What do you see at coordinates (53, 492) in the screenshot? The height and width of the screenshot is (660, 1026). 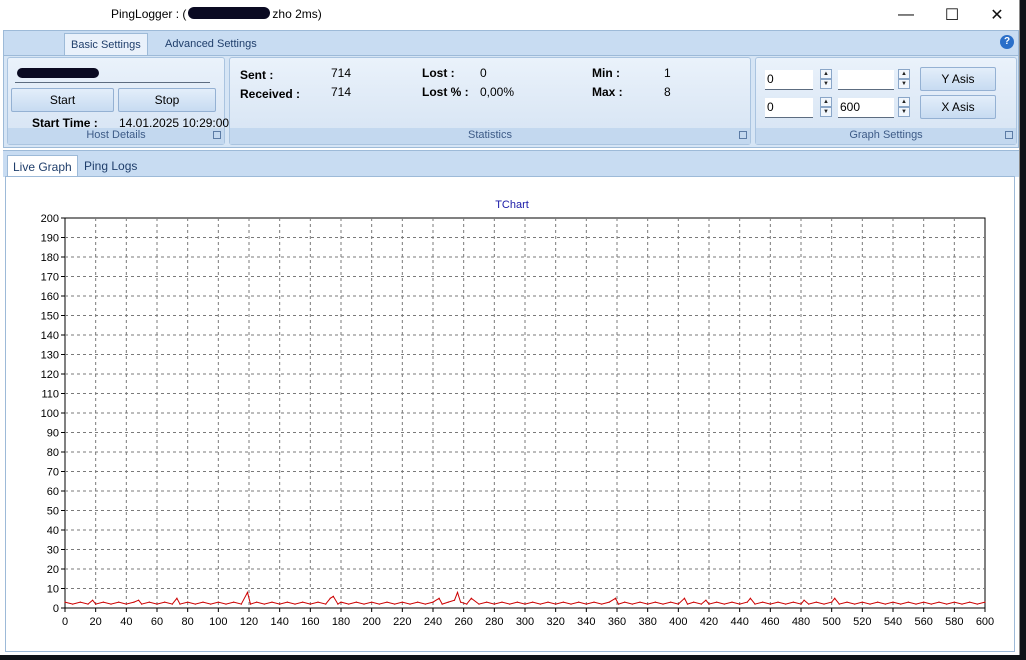 I see `y-tick-label: 60` at bounding box center [53, 492].